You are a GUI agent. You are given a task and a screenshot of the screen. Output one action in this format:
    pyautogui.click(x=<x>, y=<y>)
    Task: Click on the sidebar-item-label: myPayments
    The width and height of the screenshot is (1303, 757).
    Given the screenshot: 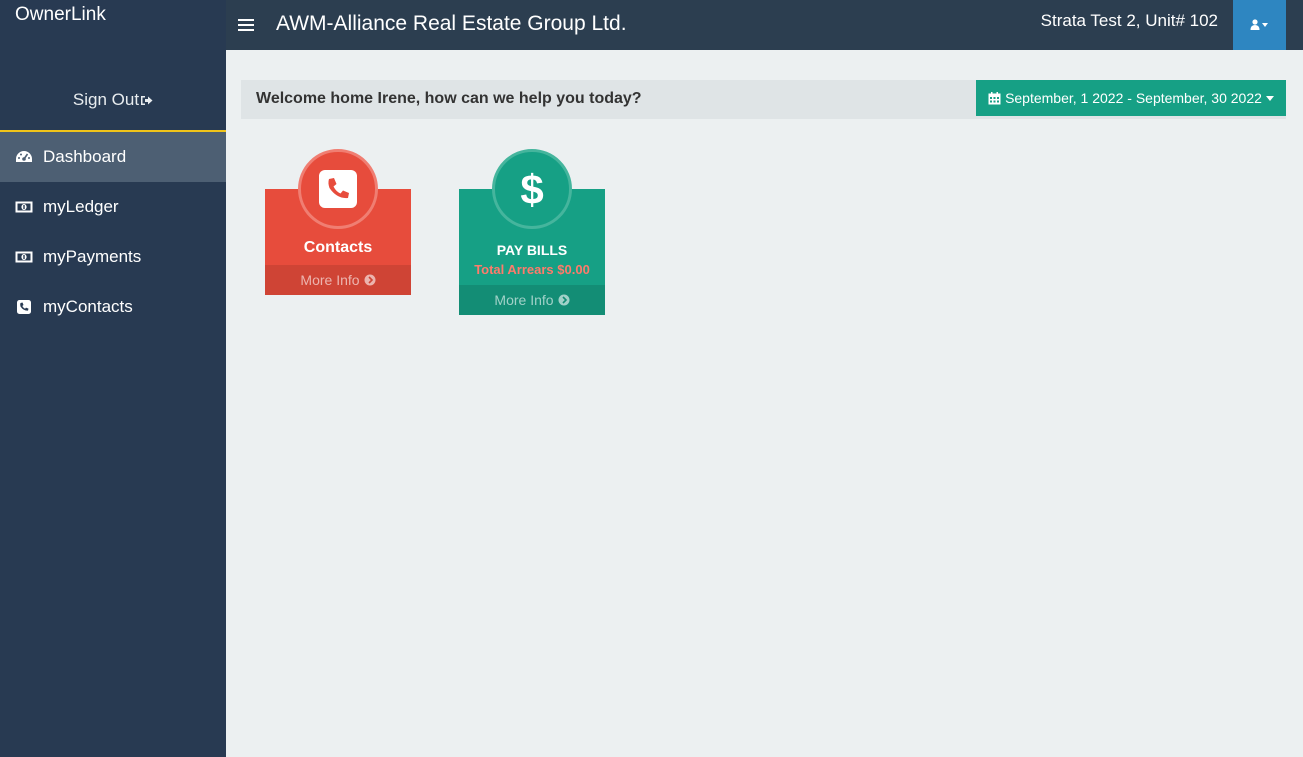 What is the action you would take?
    pyautogui.click(x=92, y=256)
    